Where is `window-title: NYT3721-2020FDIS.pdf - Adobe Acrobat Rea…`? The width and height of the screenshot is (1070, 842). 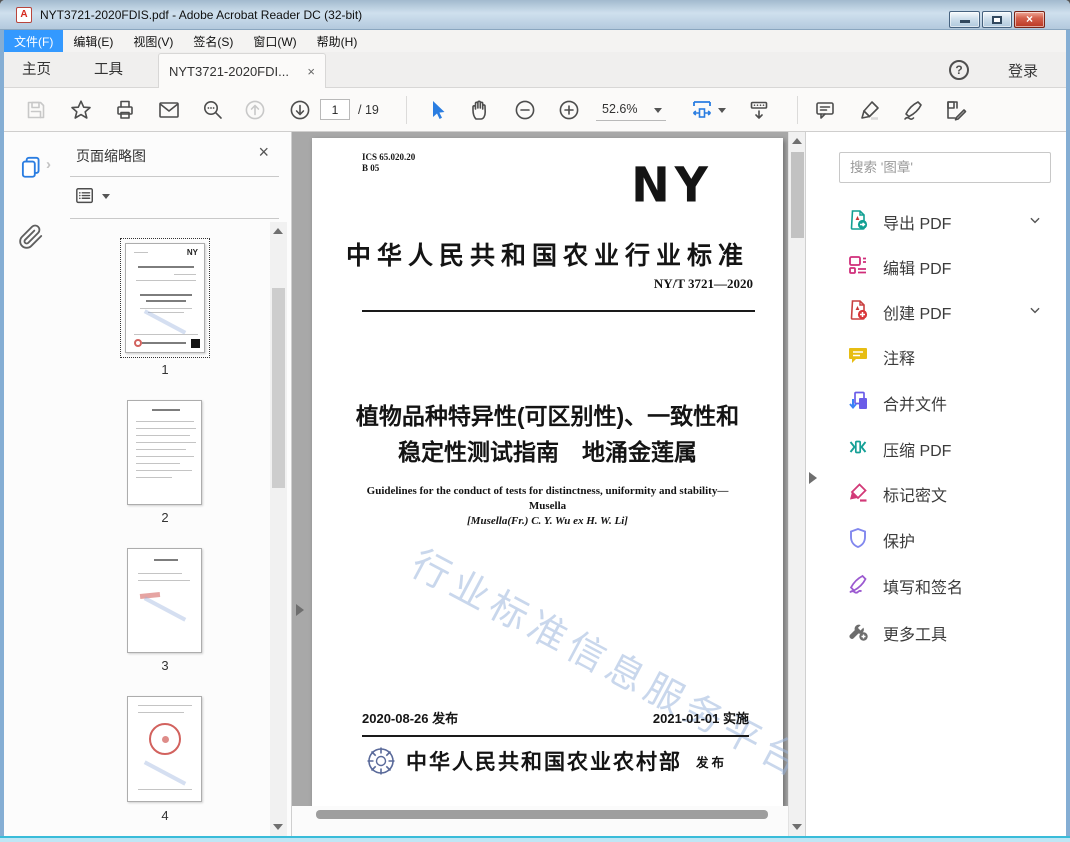
window-title: NYT3721-2020FDIS.pdf - Adobe Acrobat Rea… is located at coordinates (201, 15).